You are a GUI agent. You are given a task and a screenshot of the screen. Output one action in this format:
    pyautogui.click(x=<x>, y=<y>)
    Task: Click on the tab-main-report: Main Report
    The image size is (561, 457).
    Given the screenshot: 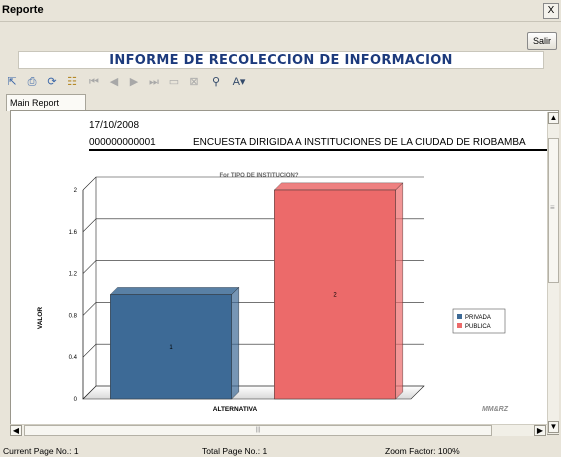 What is the action you would take?
    pyautogui.click(x=46, y=102)
    